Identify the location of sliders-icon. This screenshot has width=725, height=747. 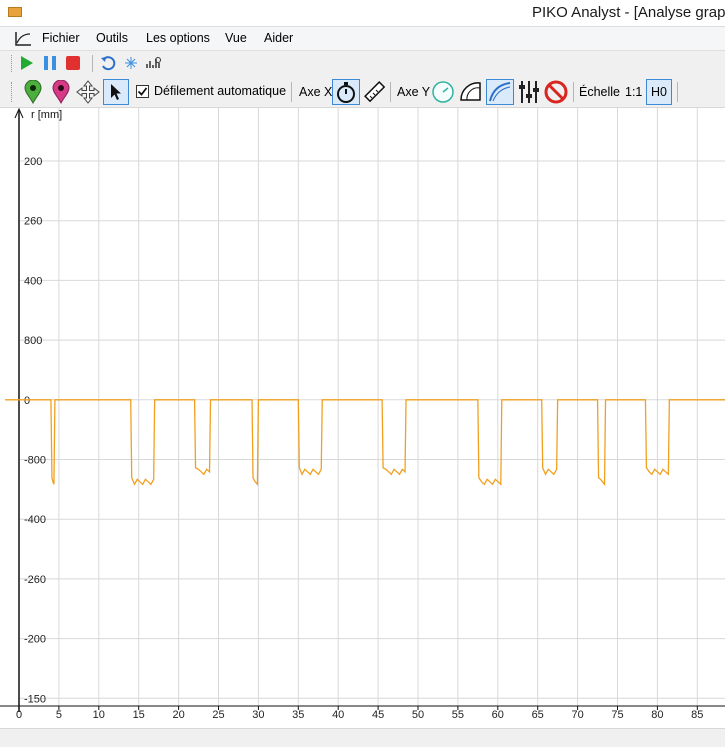
(529, 92).